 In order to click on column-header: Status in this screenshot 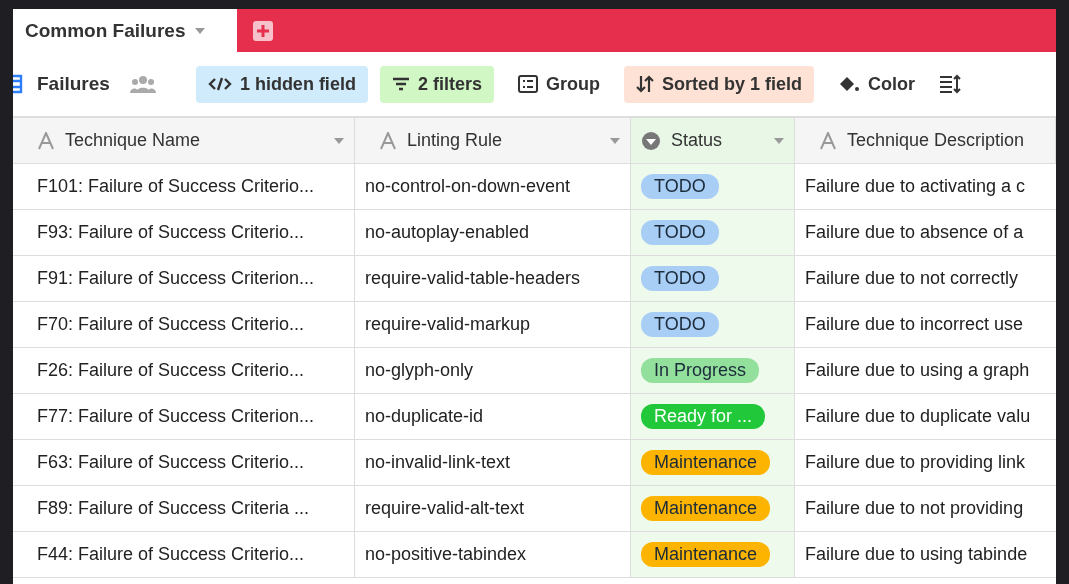, I will do `click(713, 140)`.